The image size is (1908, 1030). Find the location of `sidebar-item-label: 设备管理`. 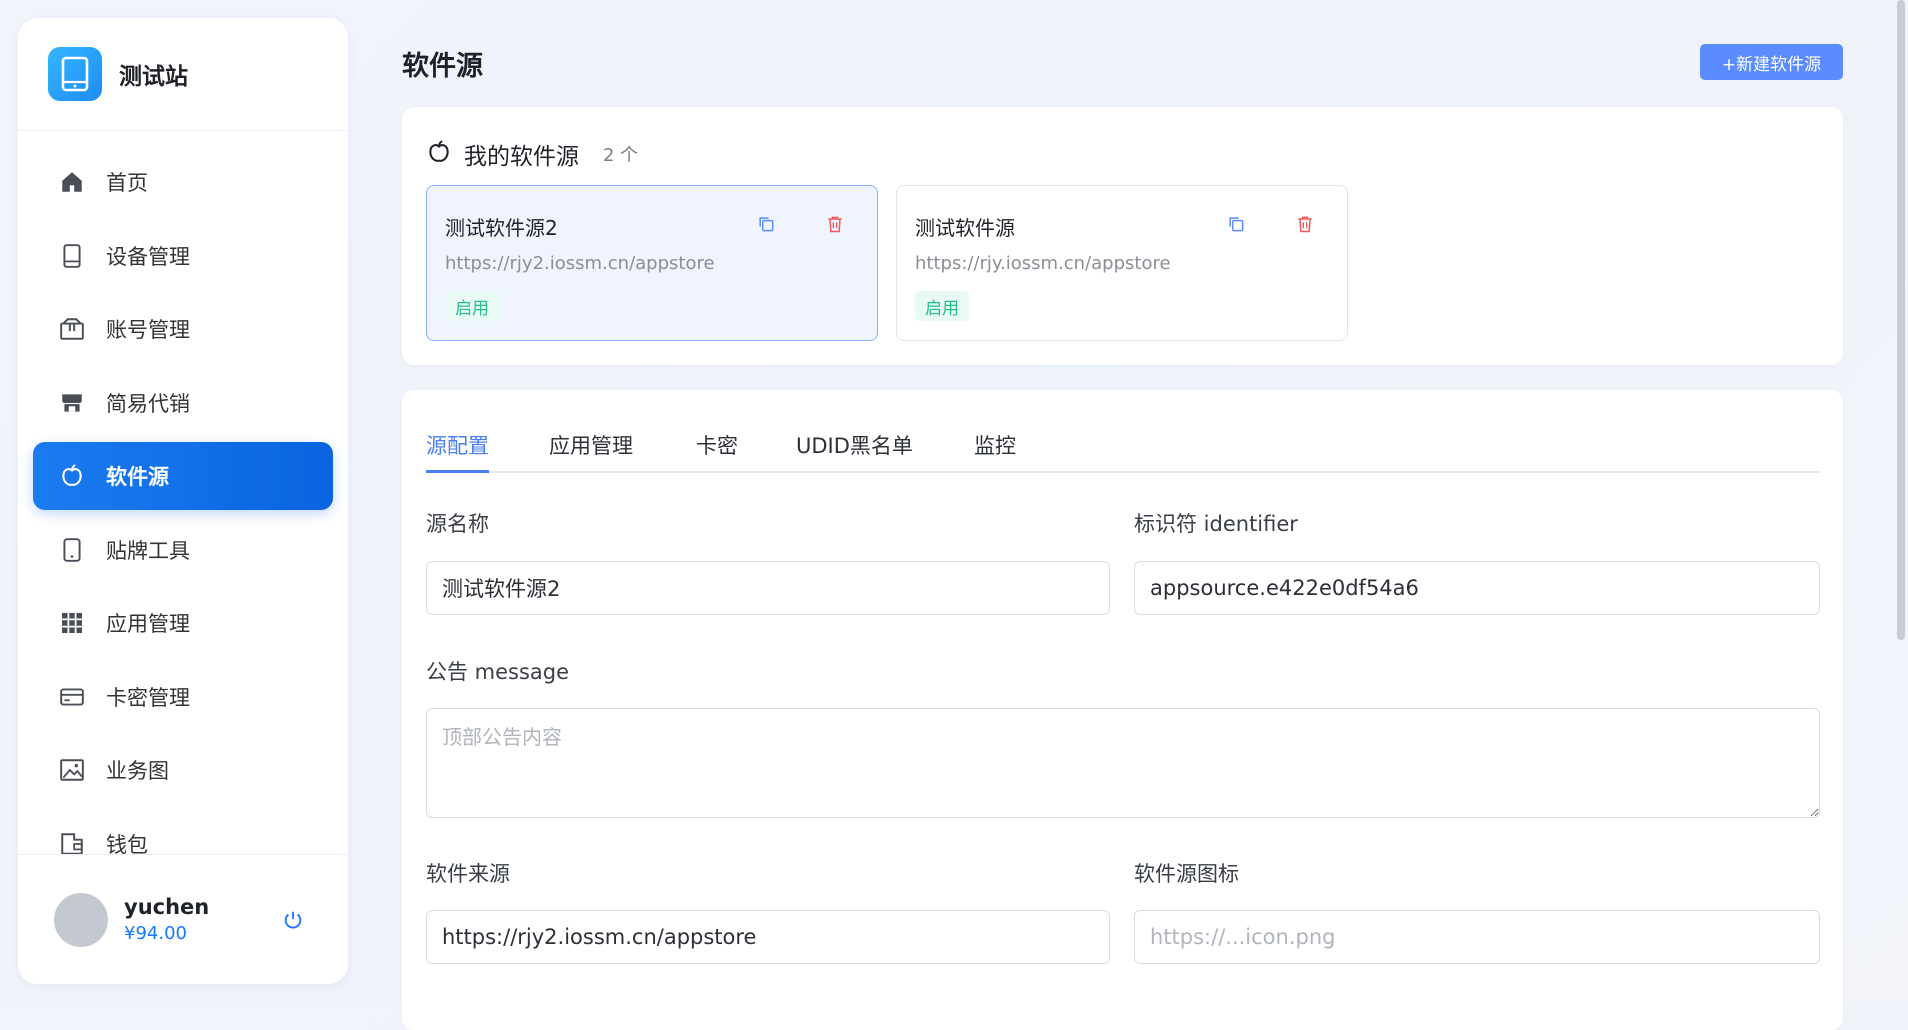

sidebar-item-label: 设备管理 is located at coordinates (148, 256).